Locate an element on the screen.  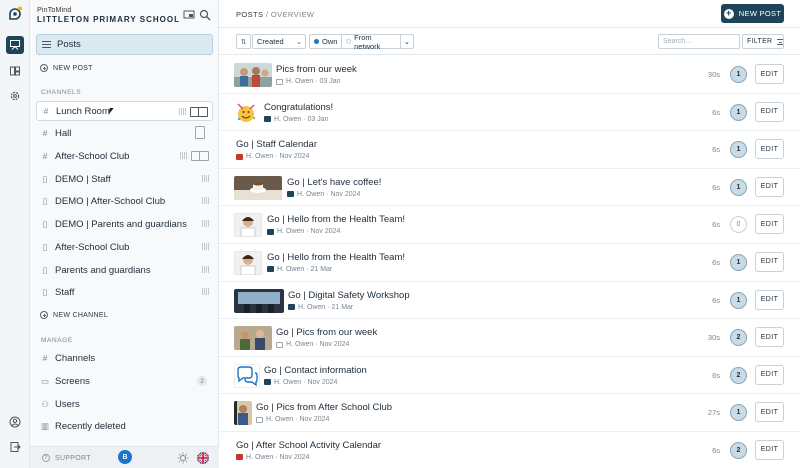
sidebar-item-channel: ▯ DEMO | Parents and guardians is located at coordinates (124, 224).